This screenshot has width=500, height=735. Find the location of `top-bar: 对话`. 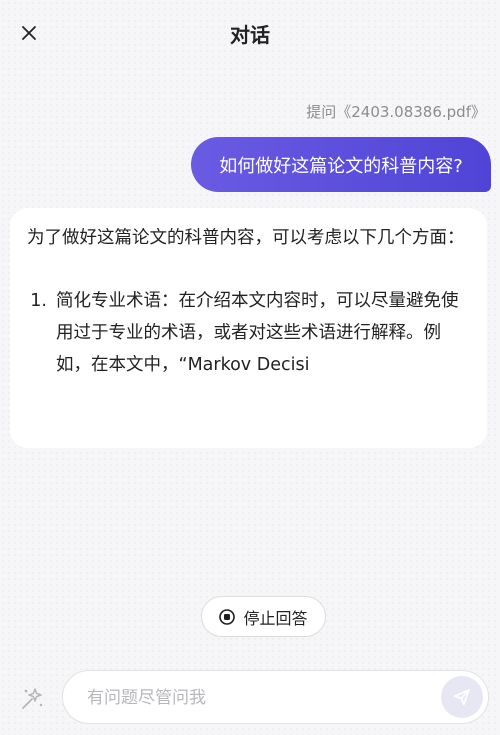

top-bar: 对话 is located at coordinates (250, 34).